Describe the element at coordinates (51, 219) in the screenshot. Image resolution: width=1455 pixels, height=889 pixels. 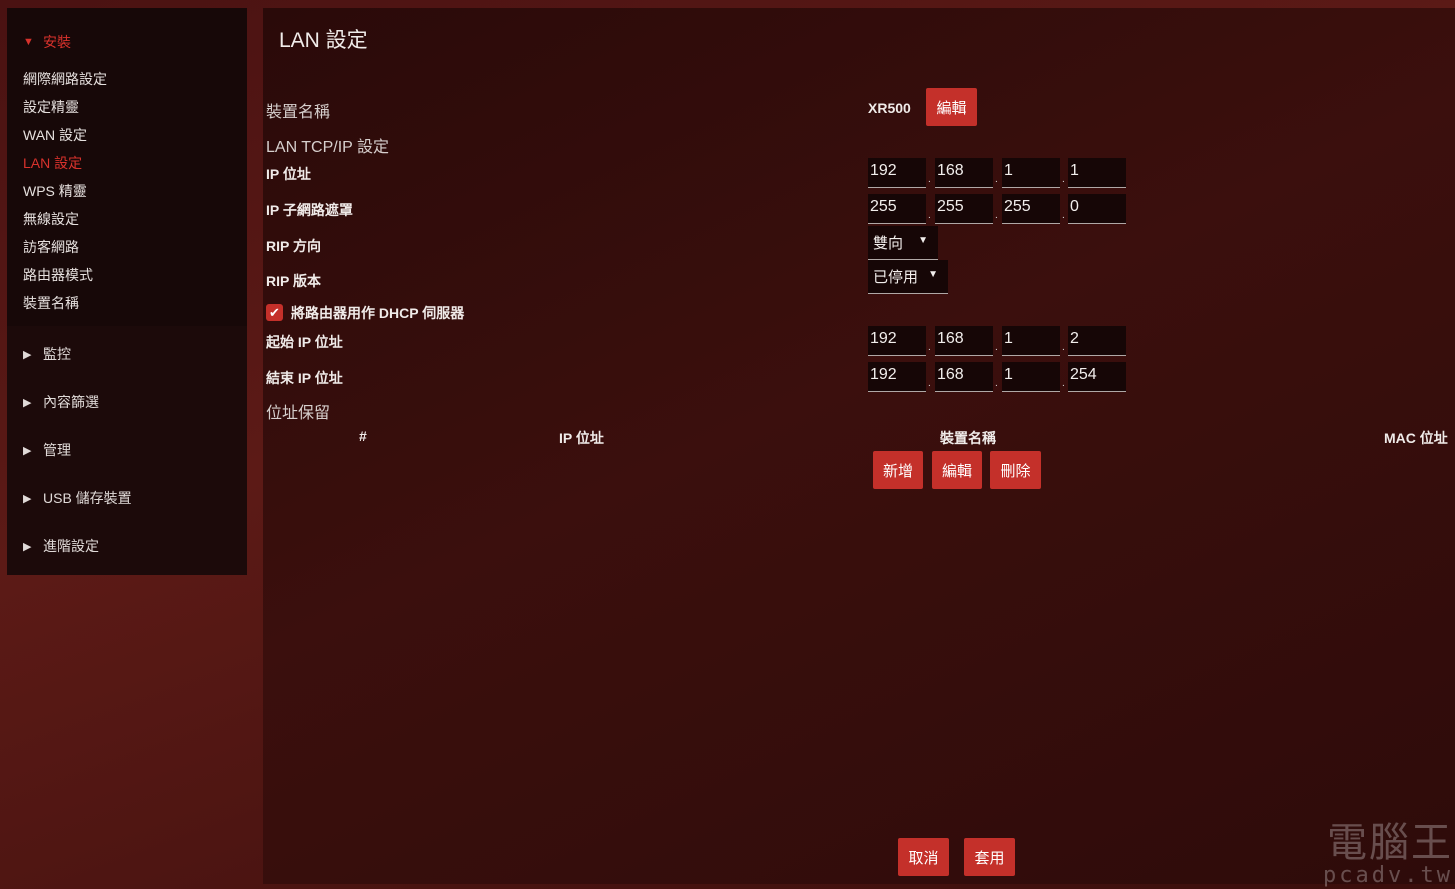
I see `sidebar-item-wireless-setup: 無線設定` at that location.